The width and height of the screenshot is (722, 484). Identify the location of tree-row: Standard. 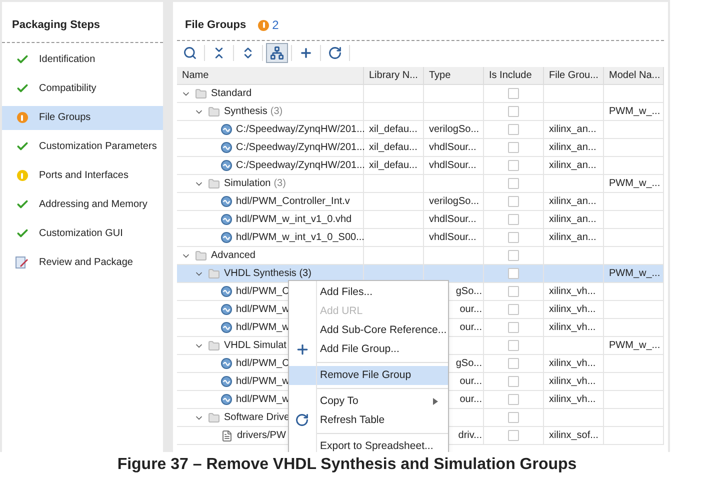
(420, 94).